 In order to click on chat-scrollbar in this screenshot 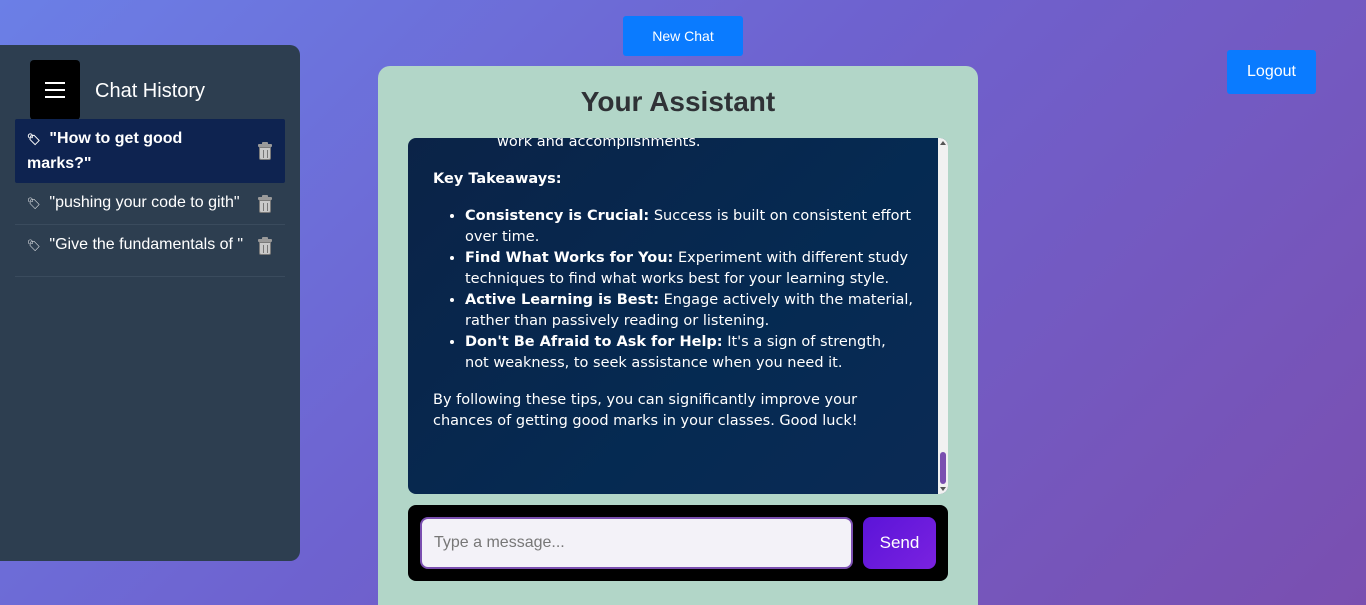, I will do `click(943, 316)`.